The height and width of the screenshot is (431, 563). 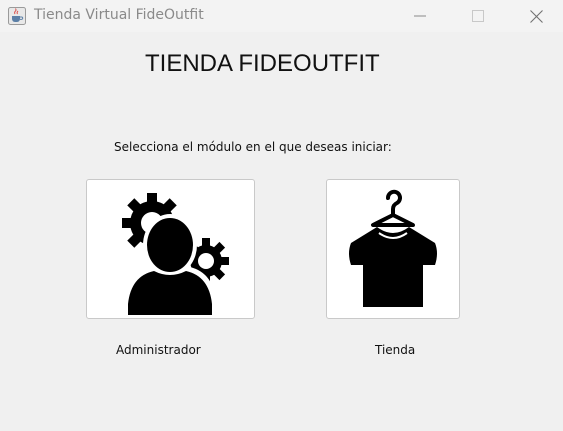 I want to click on admin-module-label: Administrador, so click(x=158, y=350).